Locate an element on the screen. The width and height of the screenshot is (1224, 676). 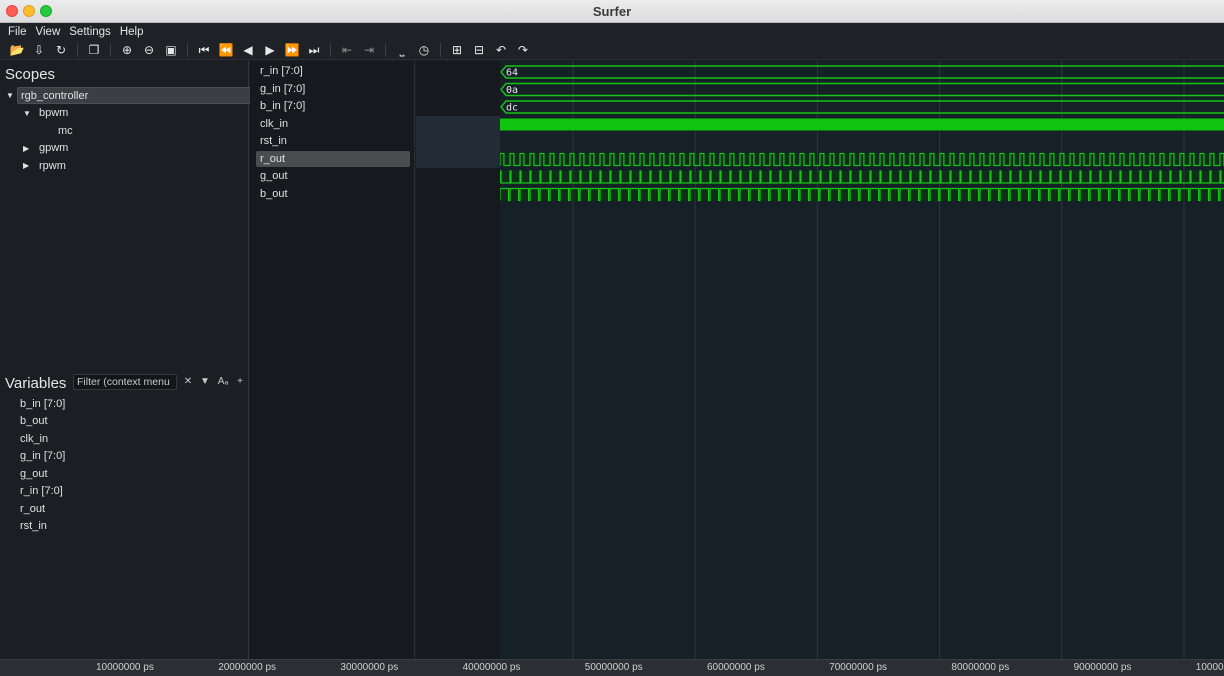
menu-bar: File View Settings Help is located at coordinates (612, 31).